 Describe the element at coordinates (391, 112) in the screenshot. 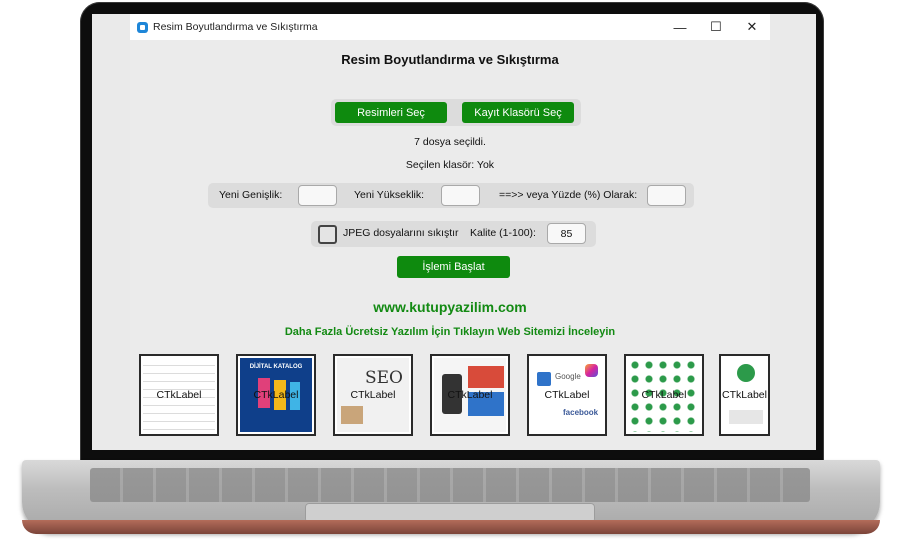

I see `select-images-button: Resimleri Seç` at that location.